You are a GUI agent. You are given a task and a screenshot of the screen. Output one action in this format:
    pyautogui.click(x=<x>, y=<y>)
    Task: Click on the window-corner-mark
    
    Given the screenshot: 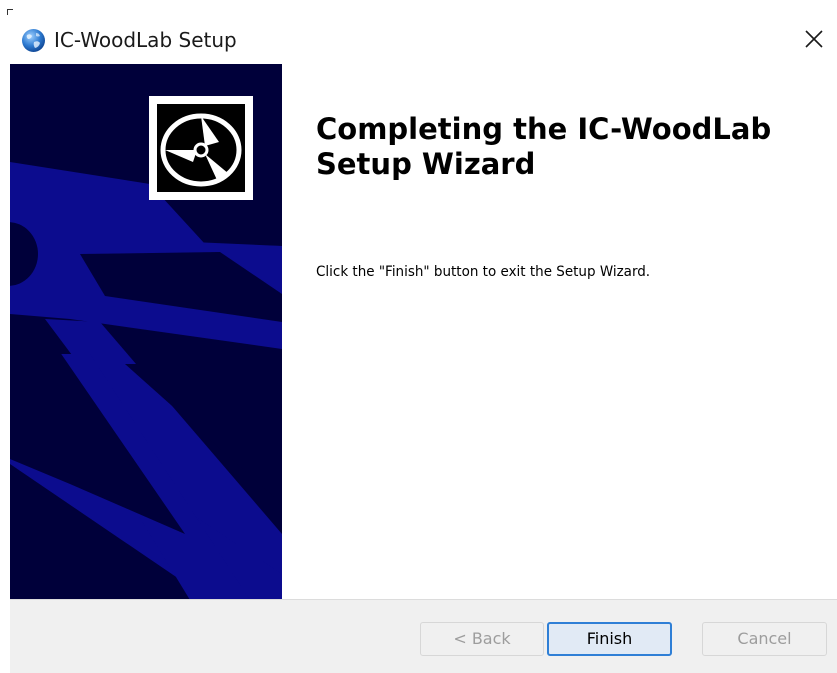 What is the action you would take?
    pyautogui.click(x=10, y=12)
    